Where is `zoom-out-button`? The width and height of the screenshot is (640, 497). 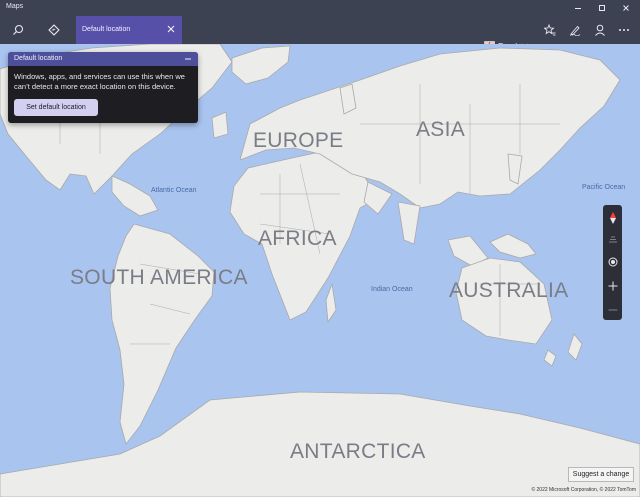 zoom-out-button is located at coordinates (612, 310).